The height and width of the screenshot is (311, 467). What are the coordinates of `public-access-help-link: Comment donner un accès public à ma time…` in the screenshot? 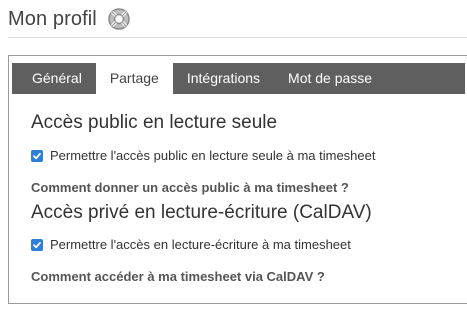 It's located at (190, 187).